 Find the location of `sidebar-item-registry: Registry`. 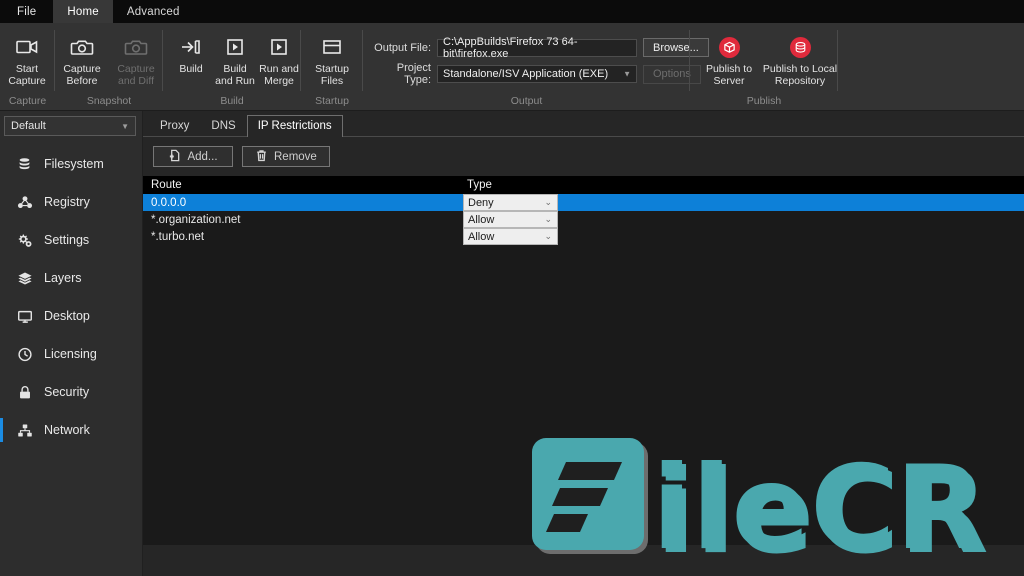

sidebar-item-registry: Registry is located at coordinates (71, 202).